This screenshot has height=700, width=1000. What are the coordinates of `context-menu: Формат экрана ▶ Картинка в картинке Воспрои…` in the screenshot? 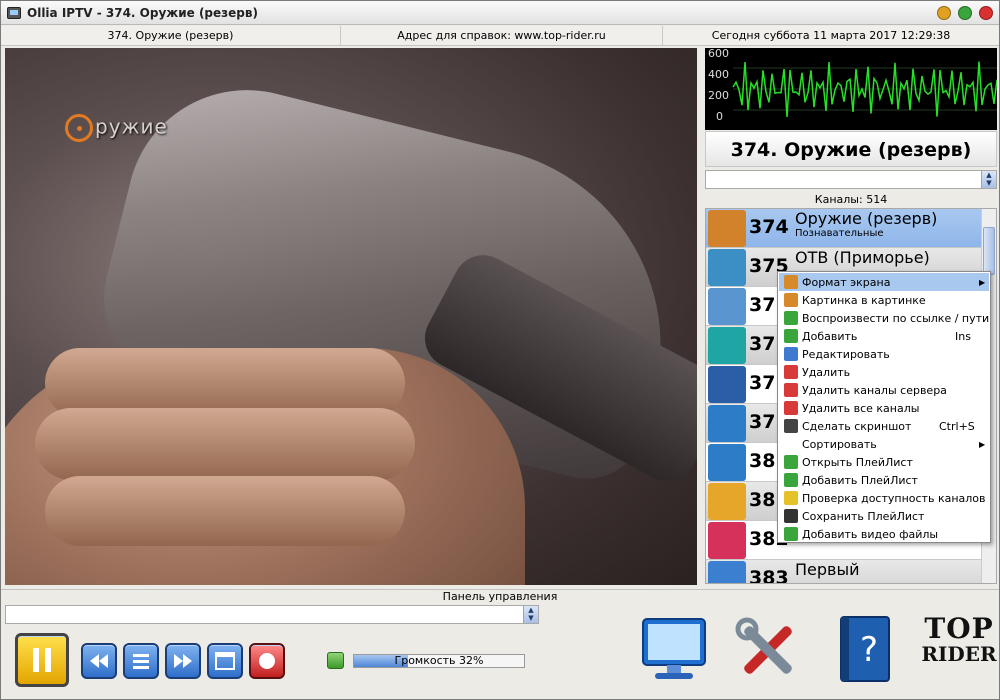 It's located at (884, 407).